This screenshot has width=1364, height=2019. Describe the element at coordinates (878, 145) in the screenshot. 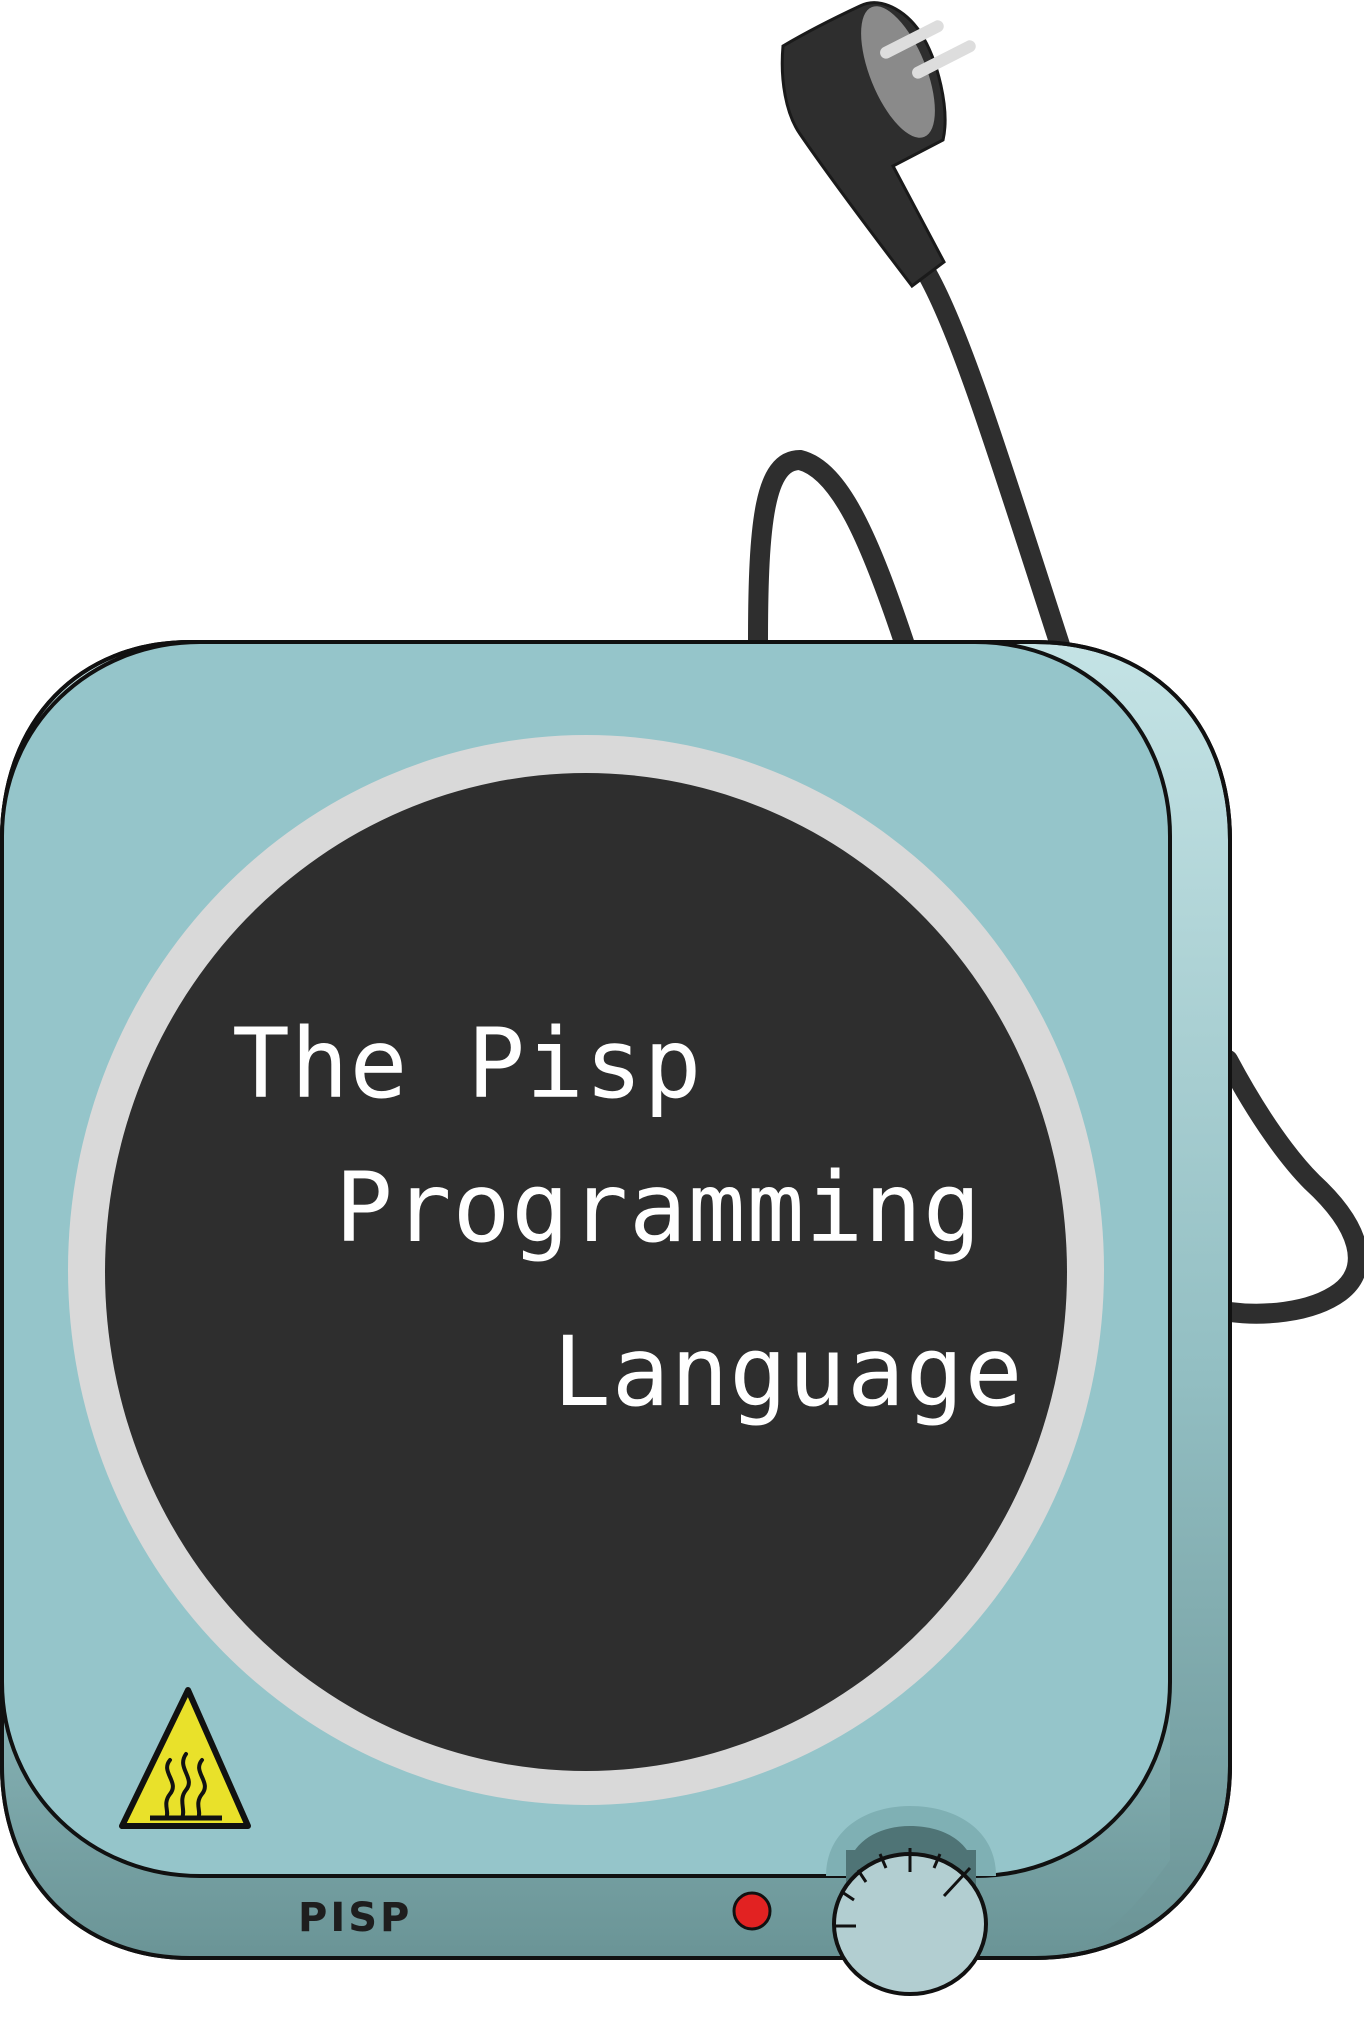

I see `power-plug-icon` at that location.